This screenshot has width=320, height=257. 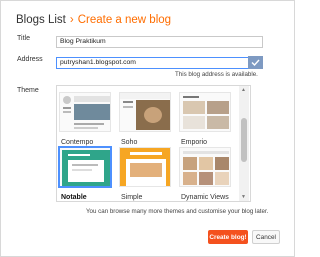 What do you see at coordinates (159, 42) in the screenshot?
I see `title-input: Blog Praktikum` at bounding box center [159, 42].